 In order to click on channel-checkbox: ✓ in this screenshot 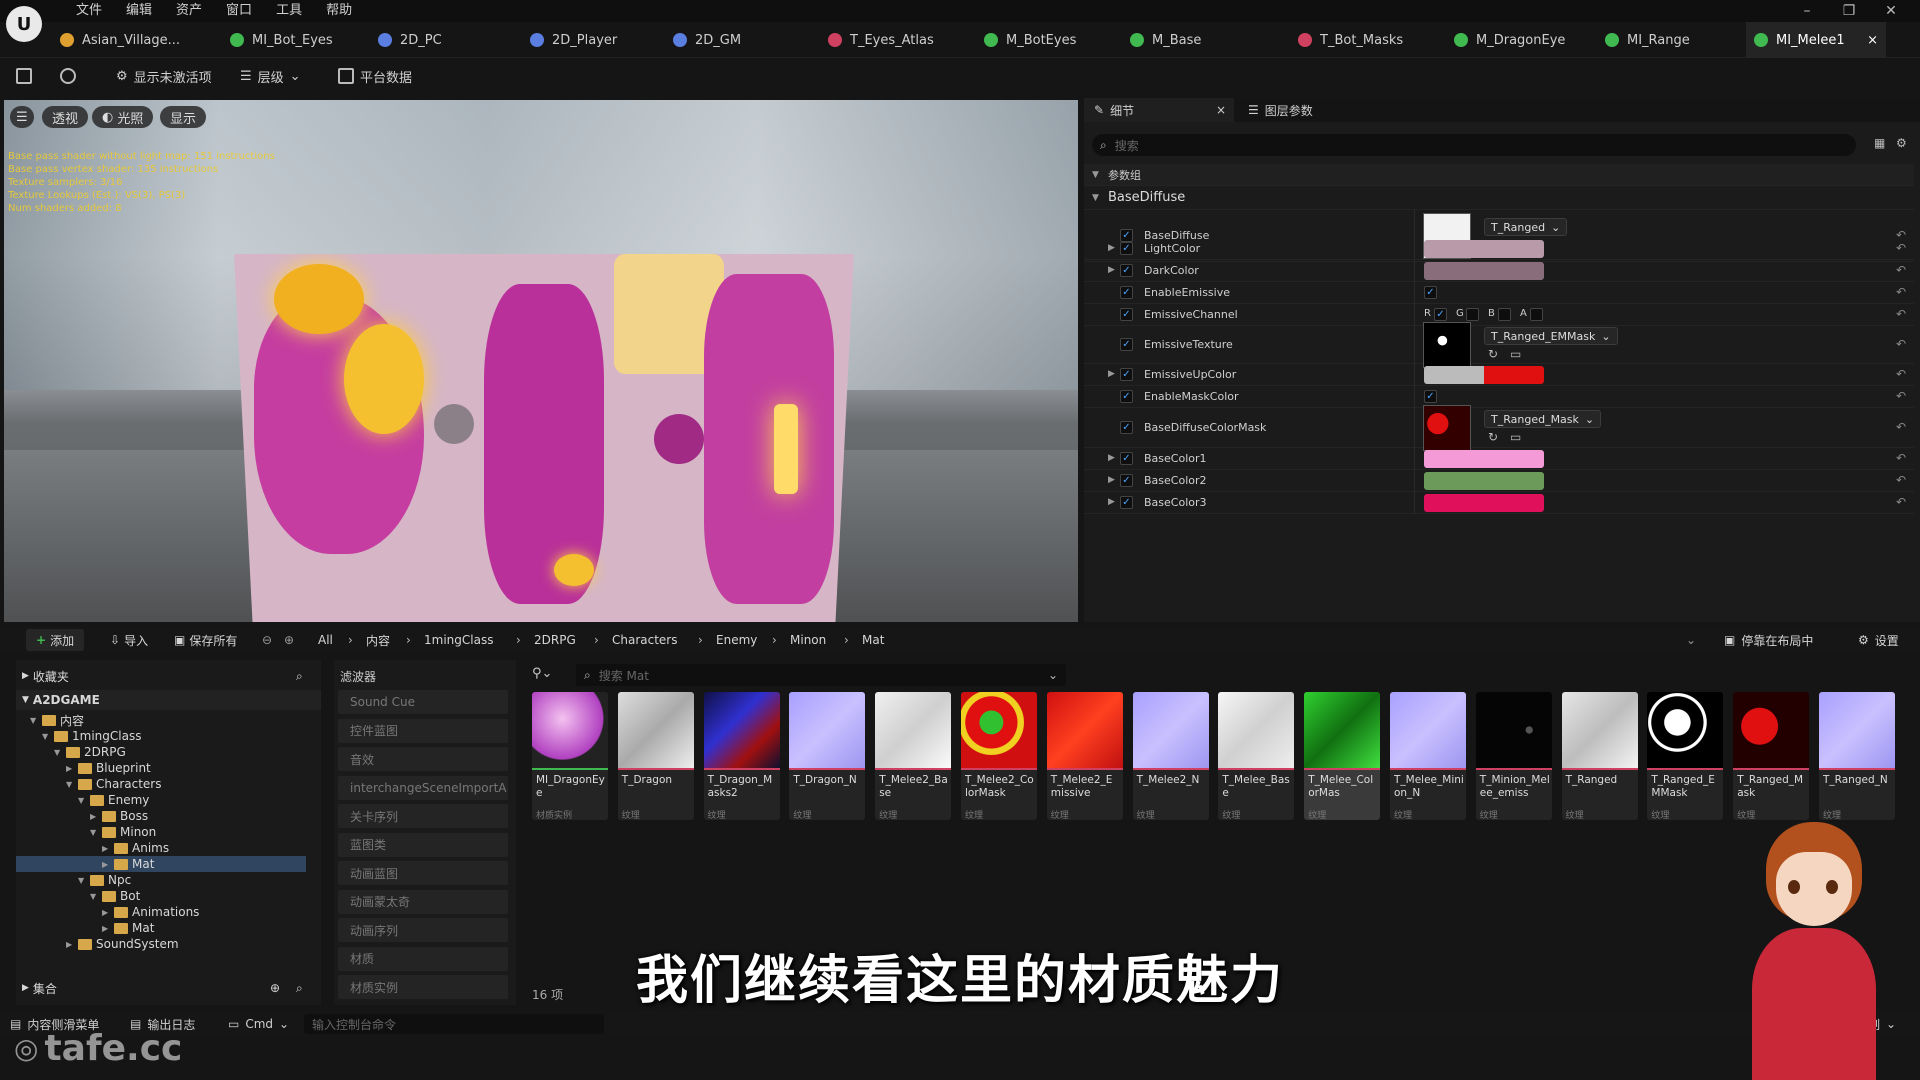, I will do `click(1440, 314)`.